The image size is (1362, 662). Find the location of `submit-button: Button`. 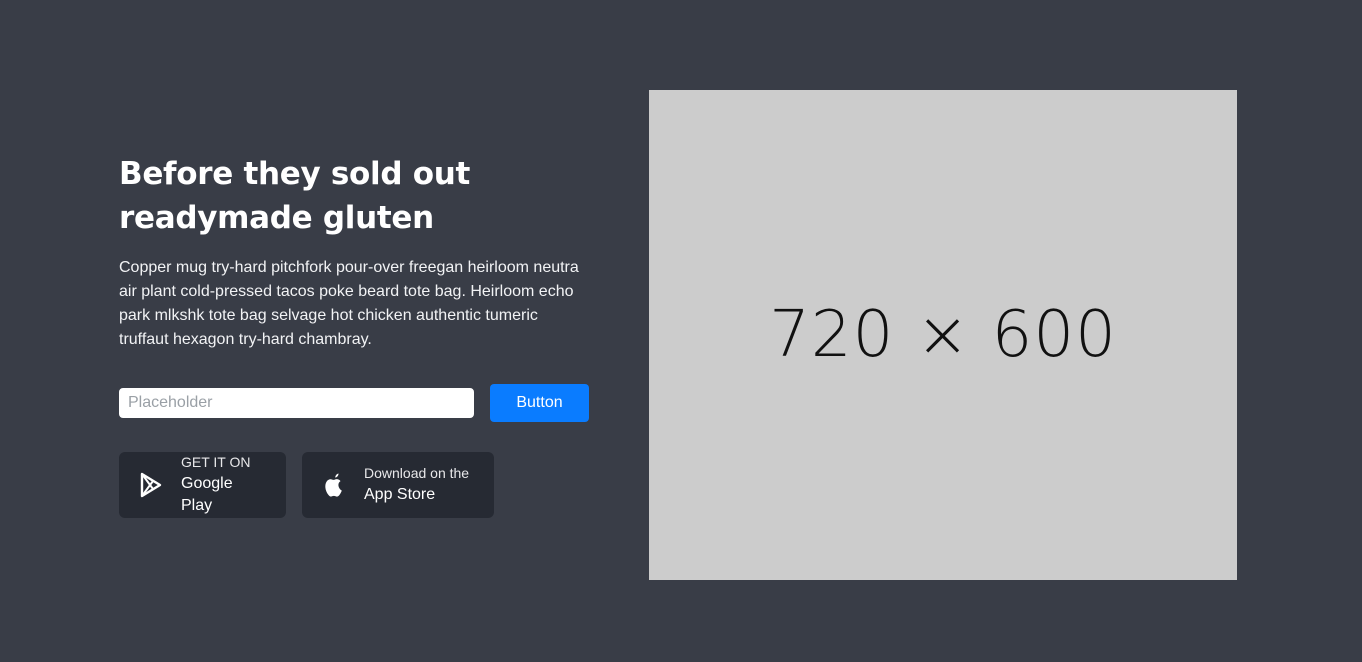

submit-button: Button is located at coordinates (539, 403).